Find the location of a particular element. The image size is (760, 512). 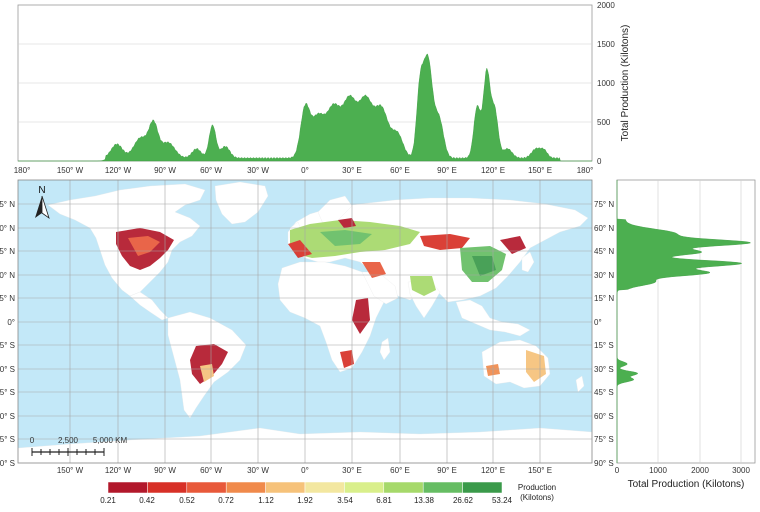

legend-break: 53.24 is located at coordinates (502, 500).